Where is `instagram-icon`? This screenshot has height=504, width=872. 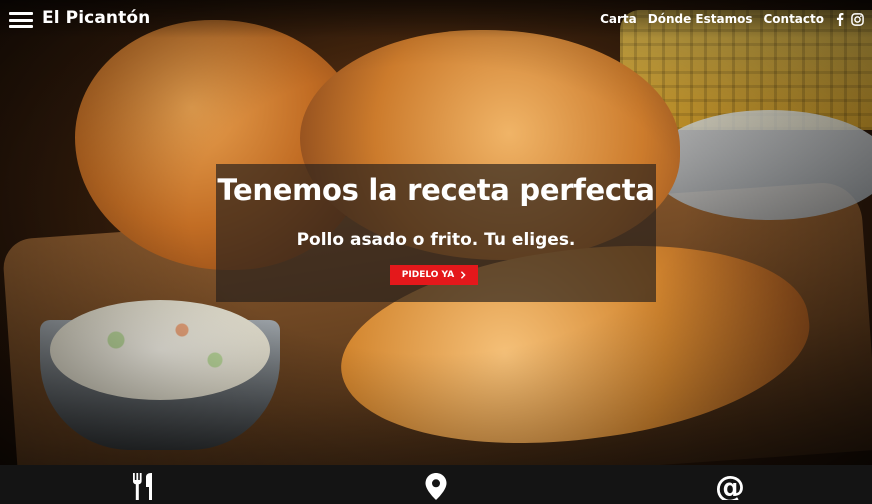
instagram-icon is located at coordinates (857, 19).